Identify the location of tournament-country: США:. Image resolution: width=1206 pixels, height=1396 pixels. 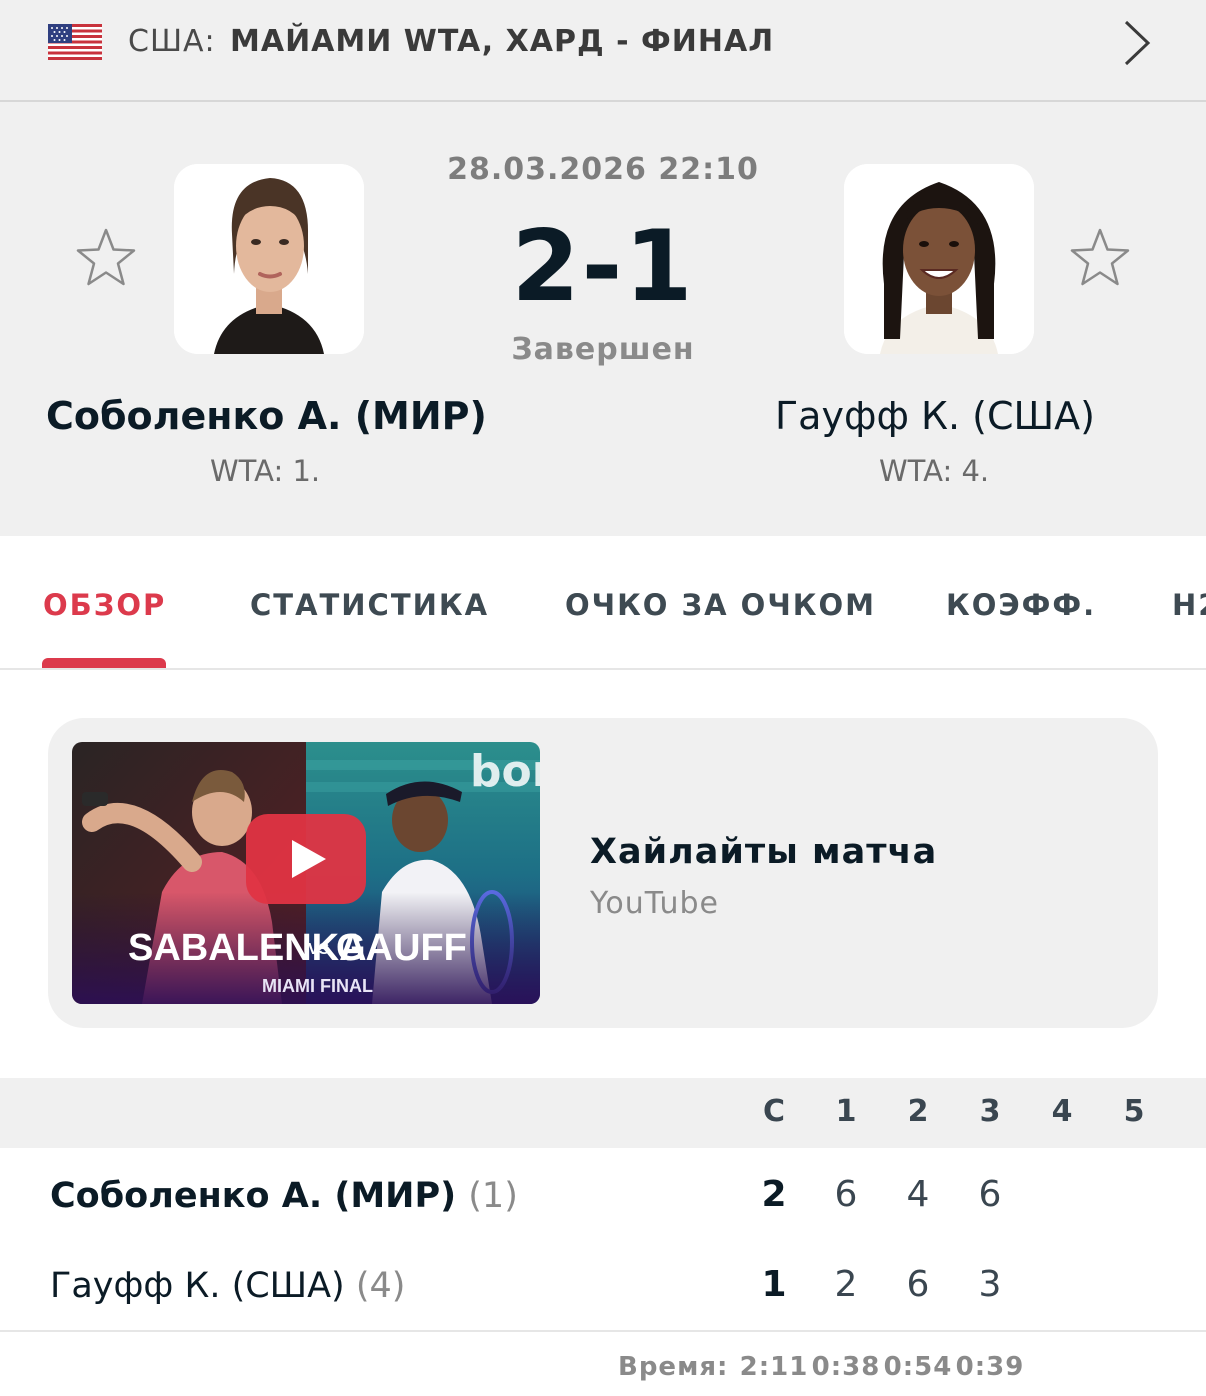
(172, 41).